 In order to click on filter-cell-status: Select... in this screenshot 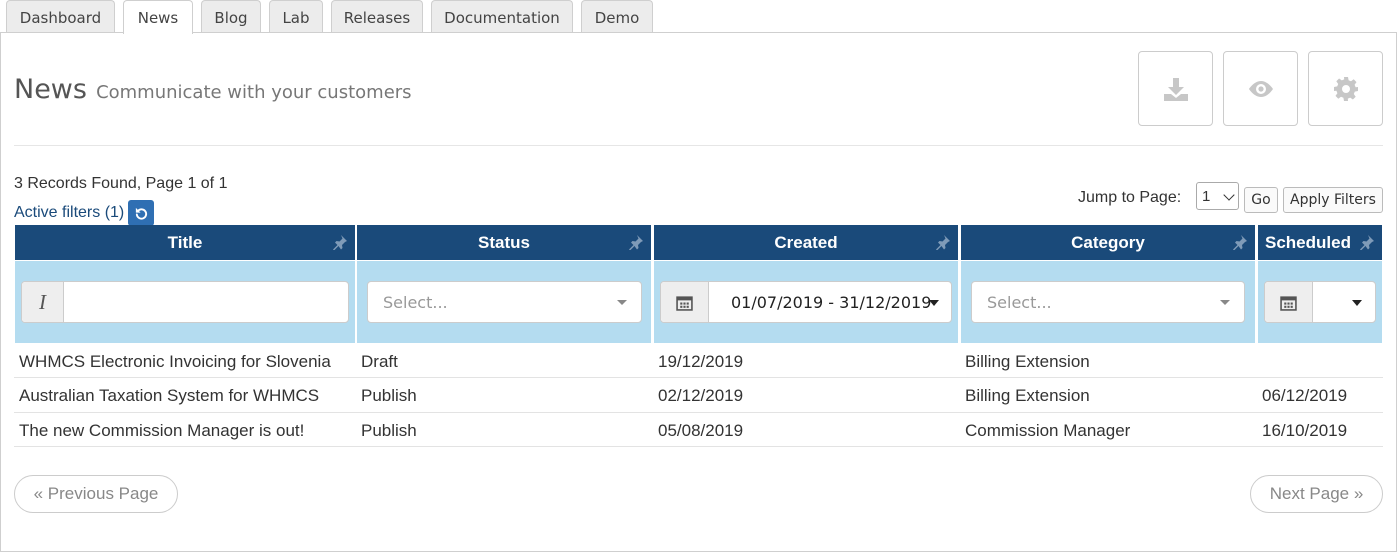, I will do `click(504, 302)`.